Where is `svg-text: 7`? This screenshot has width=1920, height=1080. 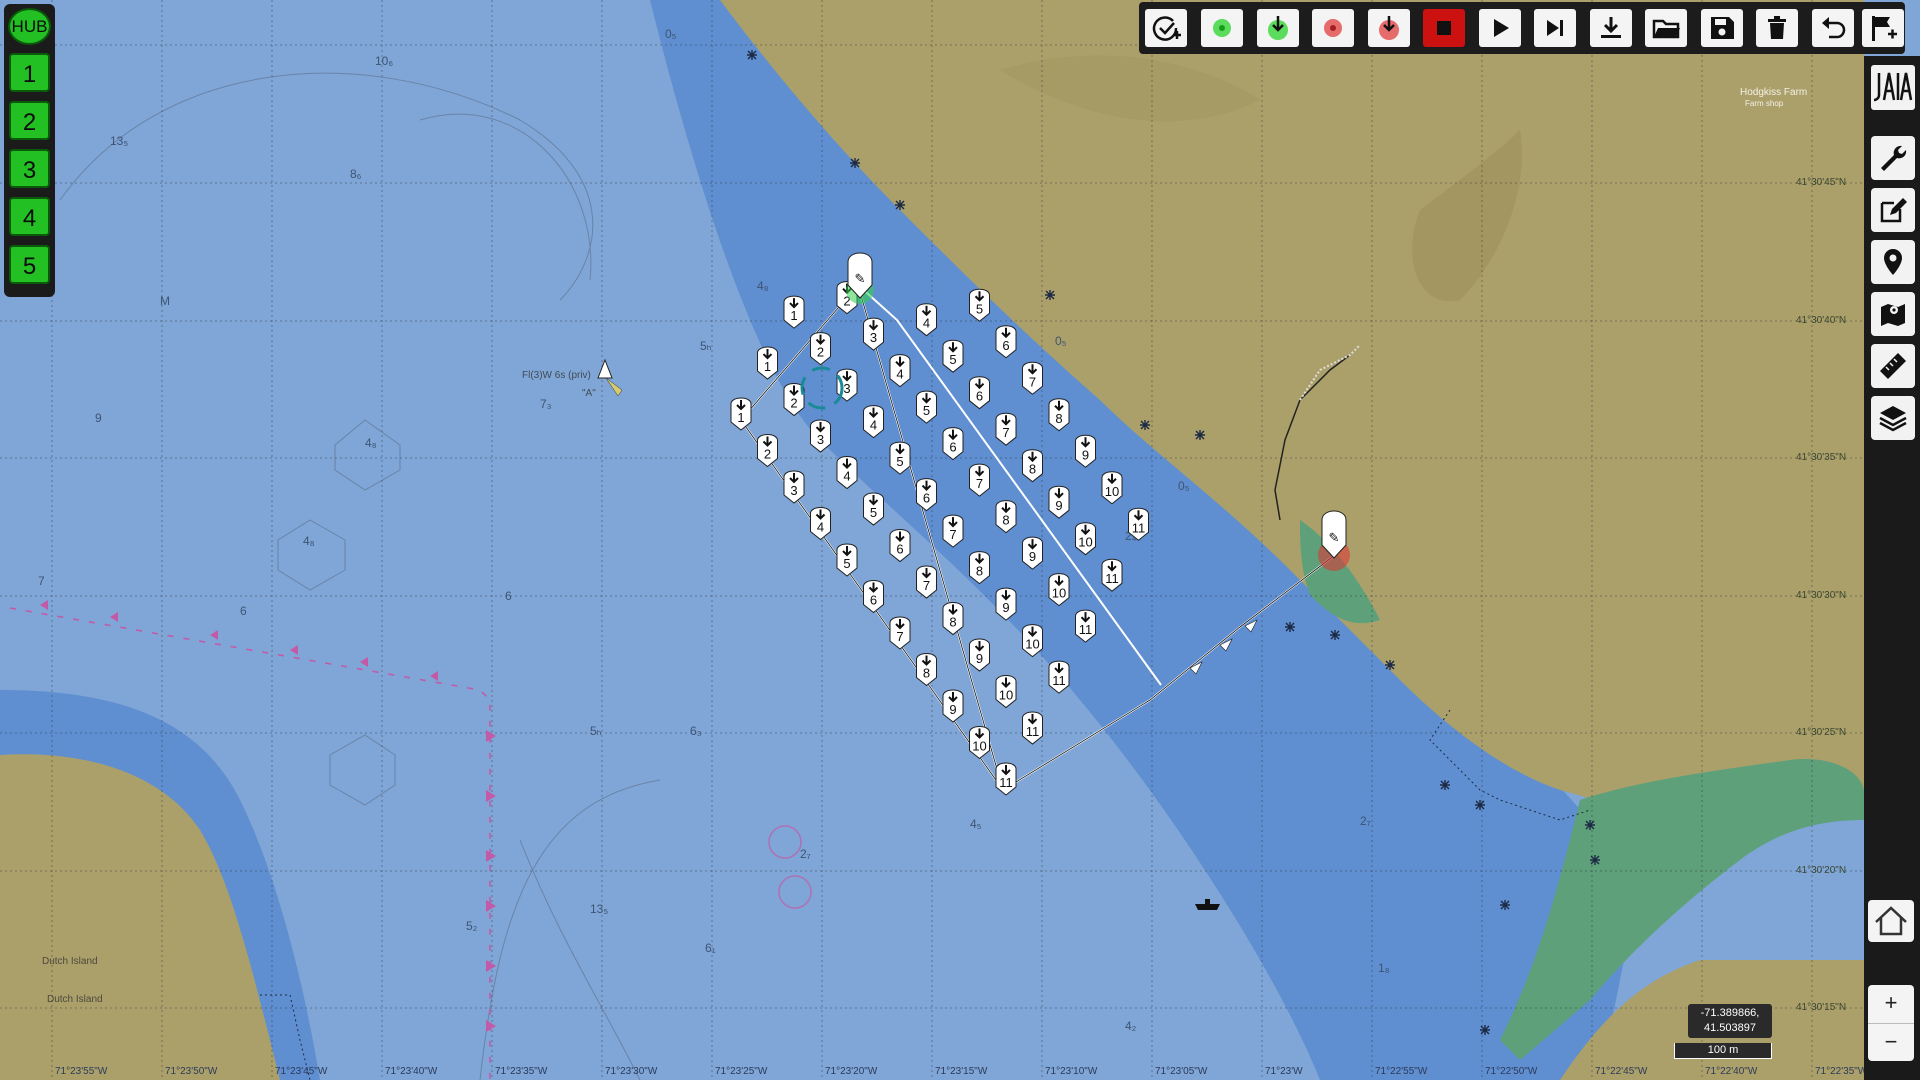 svg-text: 7 is located at coordinates (41, 581).